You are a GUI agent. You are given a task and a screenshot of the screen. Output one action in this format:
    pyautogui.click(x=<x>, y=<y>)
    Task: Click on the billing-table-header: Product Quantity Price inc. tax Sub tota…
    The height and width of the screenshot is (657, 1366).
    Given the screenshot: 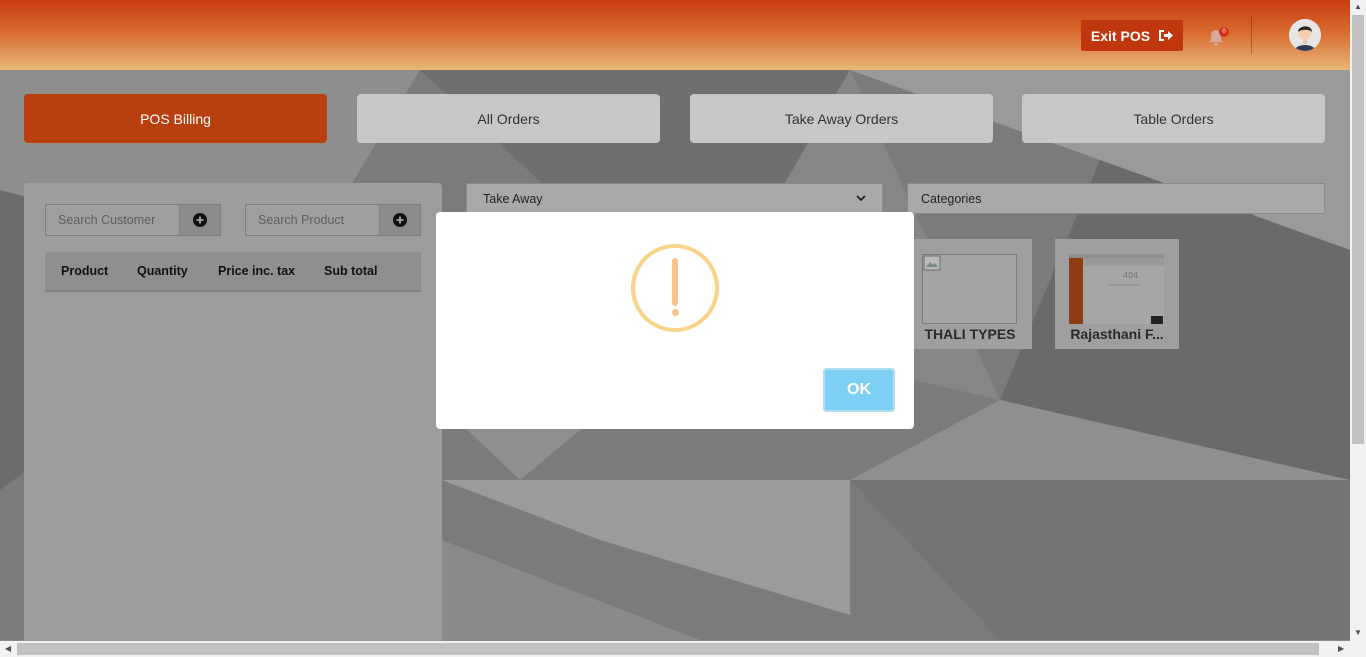 What is the action you would take?
    pyautogui.click(x=233, y=272)
    